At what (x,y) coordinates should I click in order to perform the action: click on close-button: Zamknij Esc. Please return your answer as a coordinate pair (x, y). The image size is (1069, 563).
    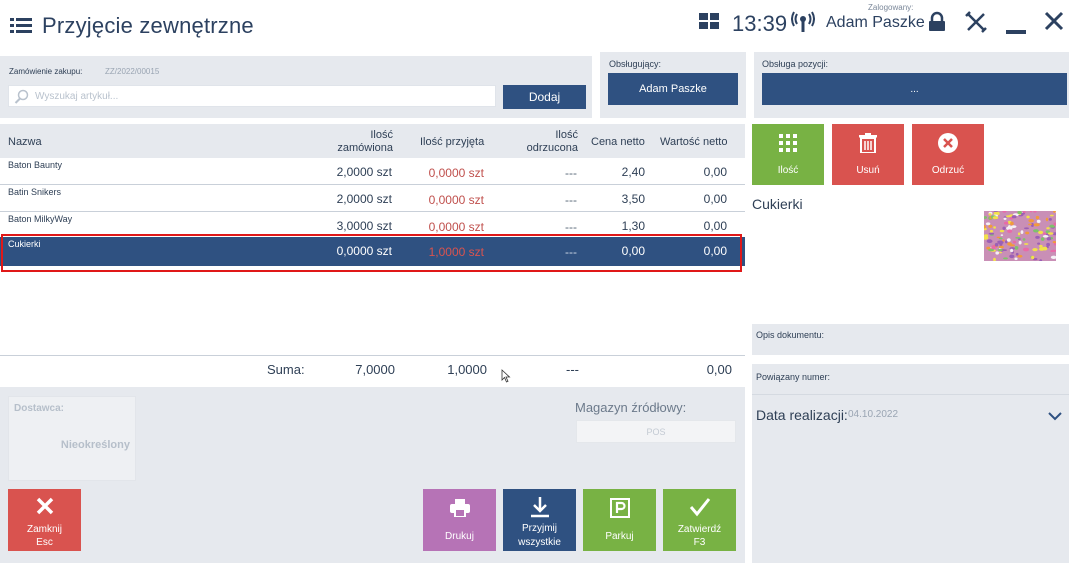
    Looking at the image, I should click on (44, 520).